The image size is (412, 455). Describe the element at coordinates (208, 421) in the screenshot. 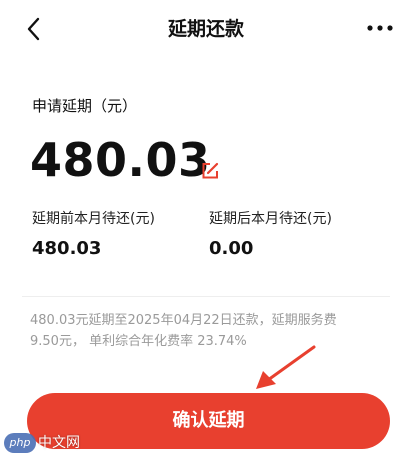

I see `confirm-delay-button: 确认延期` at that location.